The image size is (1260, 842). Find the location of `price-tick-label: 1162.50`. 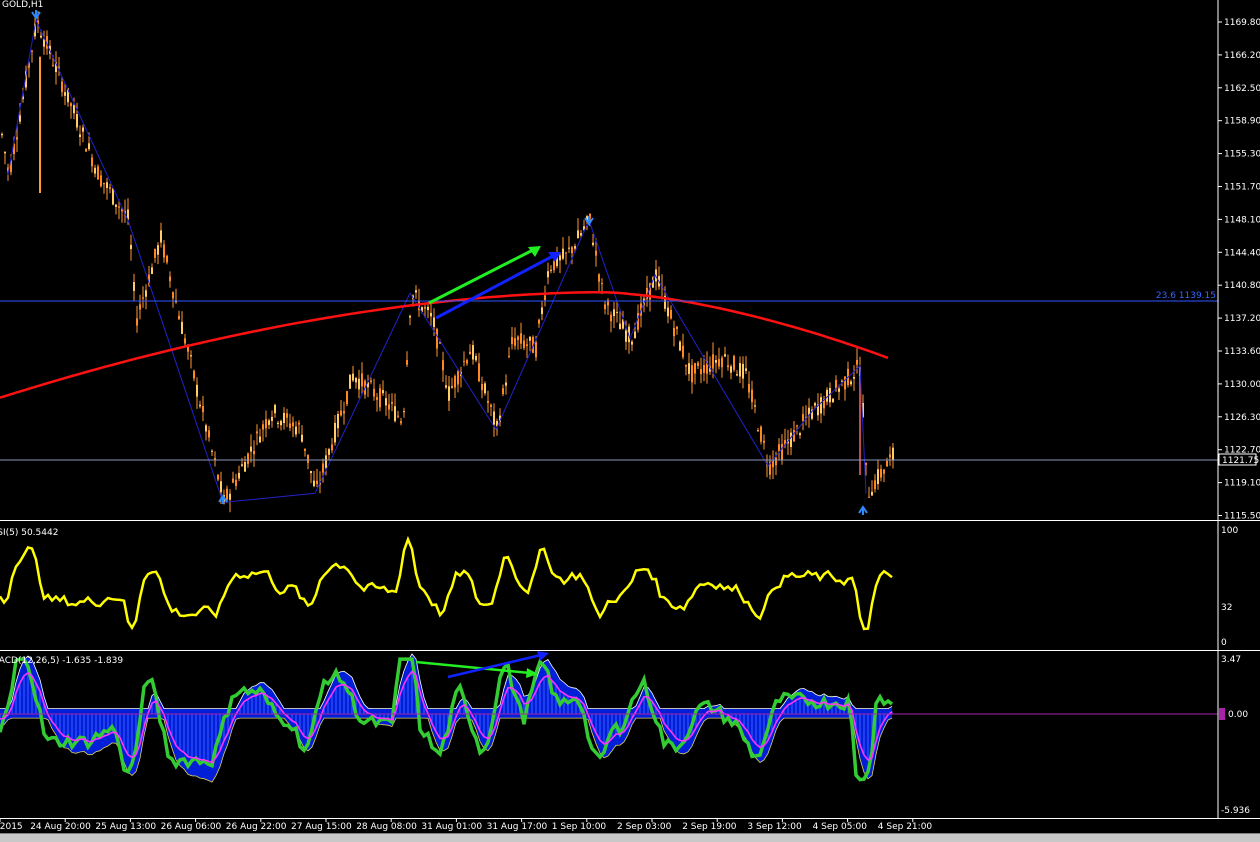

price-tick-label: 1162.50 is located at coordinates (1242, 89).